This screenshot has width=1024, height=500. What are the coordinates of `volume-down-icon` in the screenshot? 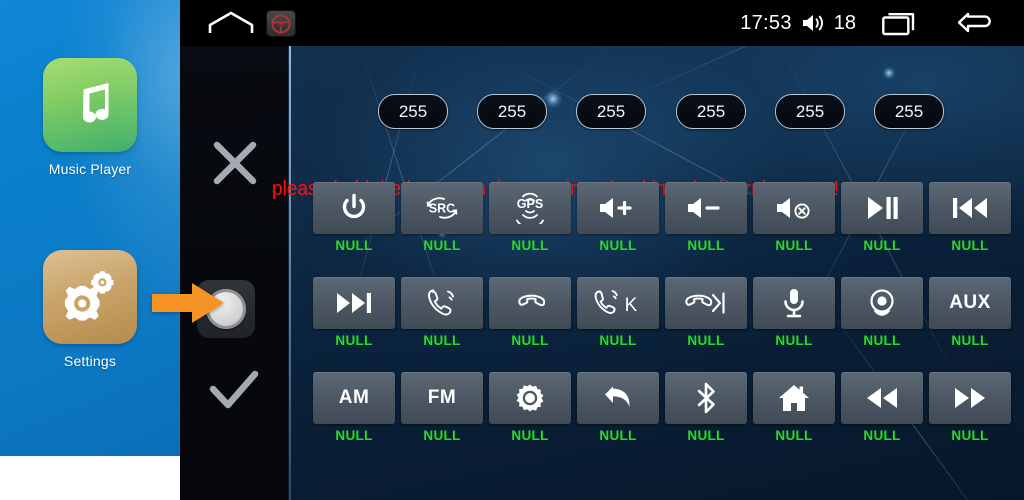 It's located at (706, 208).